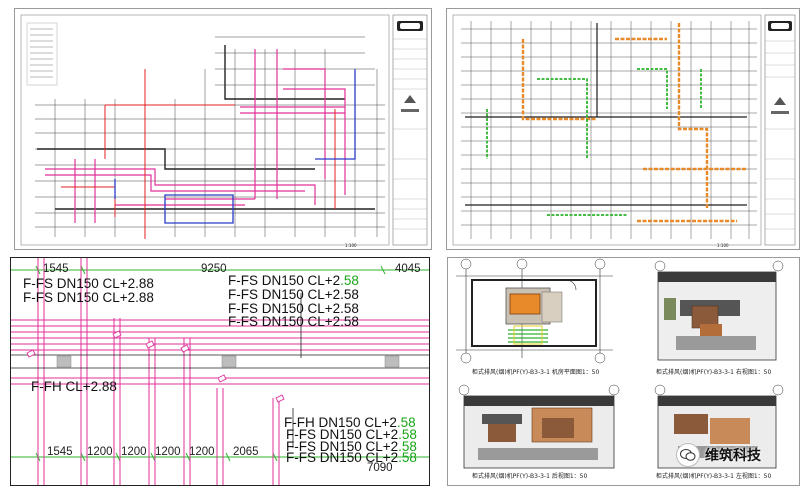 This screenshot has width=808, height=492. What do you see at coordinates (42, 54) in the screenshot?
I see `legend-block` at bounding box center [42, 54].